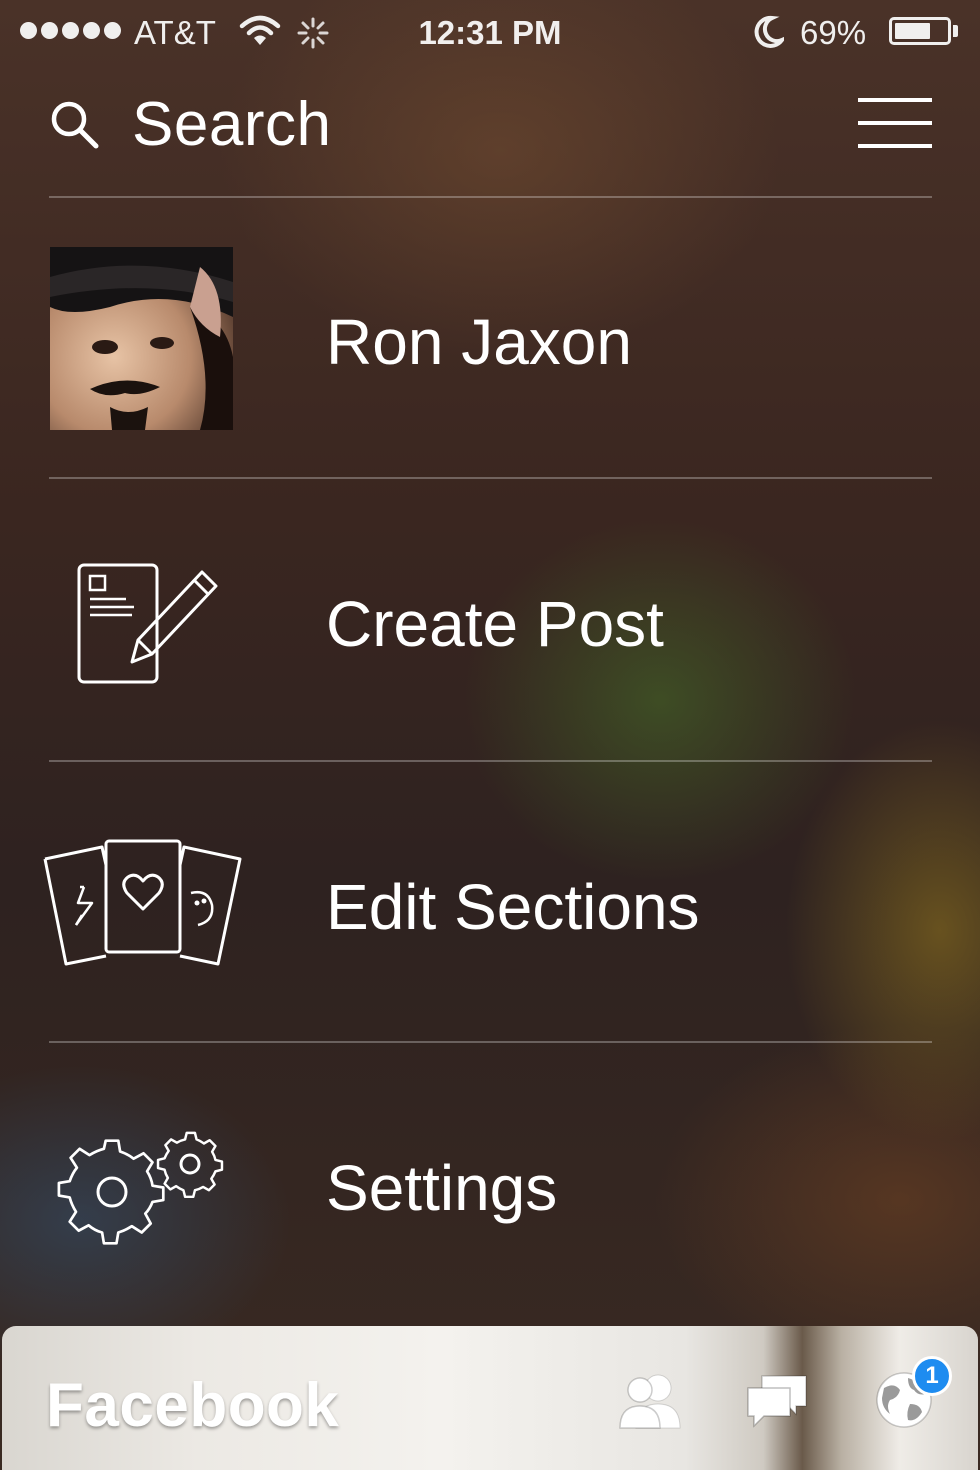 This screenshot has width=980, height=1470. What do you see at coordinates (651, 1400) in the screenshot?
I see `friends-icon` at bounding box center [651, 1400].